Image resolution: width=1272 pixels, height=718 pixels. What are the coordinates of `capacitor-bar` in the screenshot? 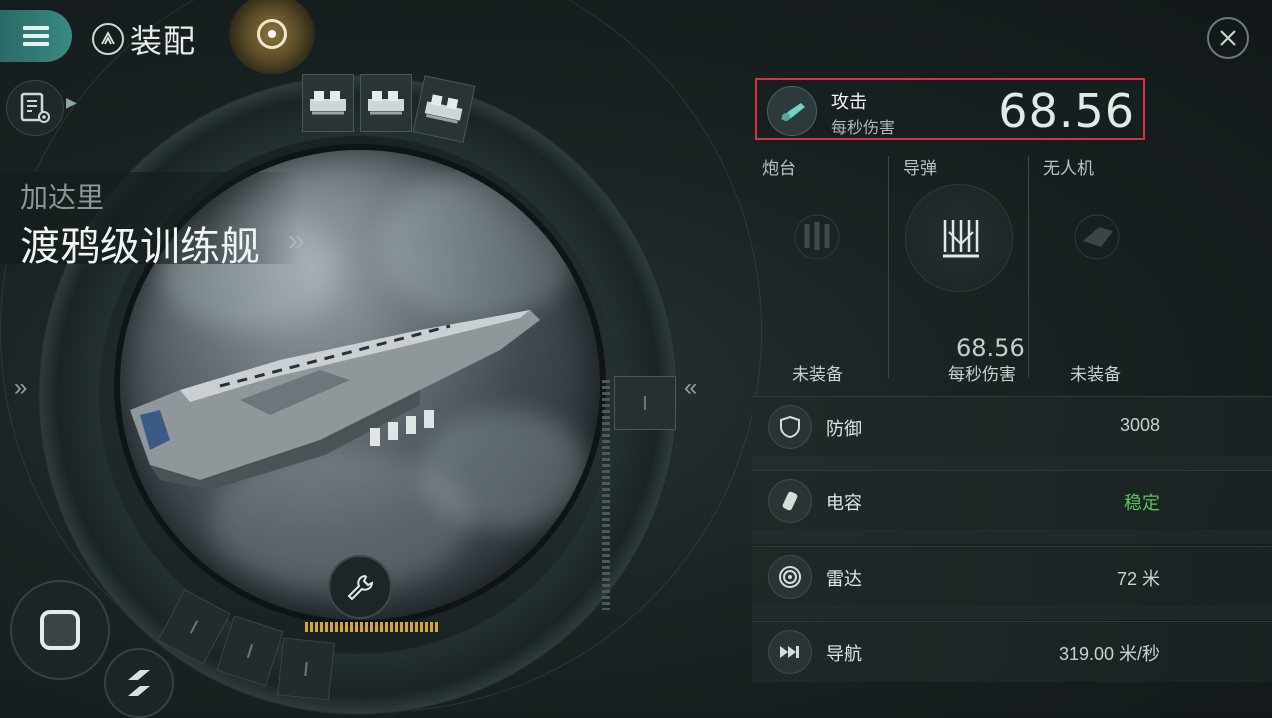 It's located at (372, 627).